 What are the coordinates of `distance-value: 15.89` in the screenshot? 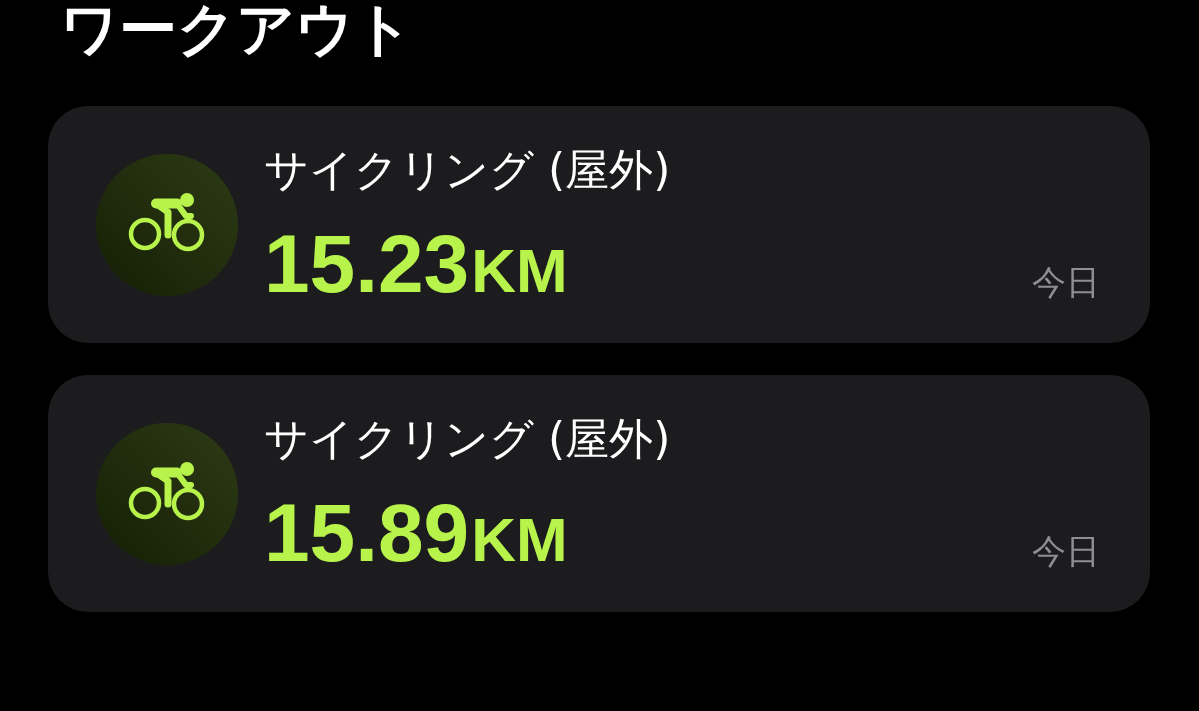 It's located at (367, 533).